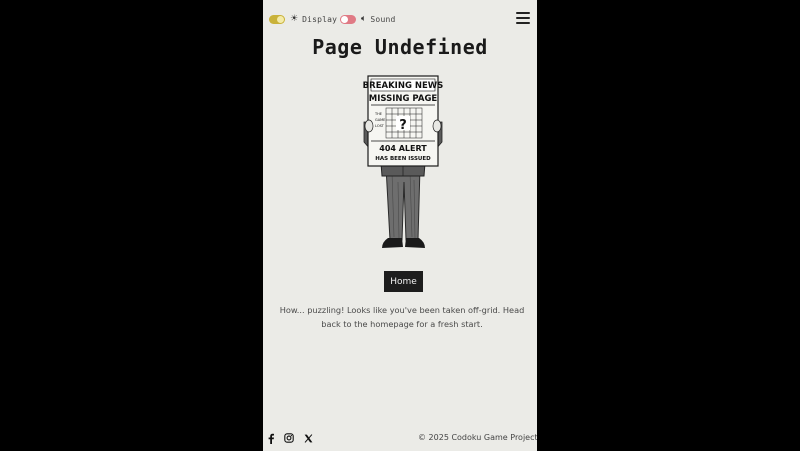 The height and width of the screenshot is (451, 800). What do you see at coordinates (368, 19) in the screenshot?
I see `sound-toggle-group: 🔈︎ Sound` at bounding box center [368, 19].